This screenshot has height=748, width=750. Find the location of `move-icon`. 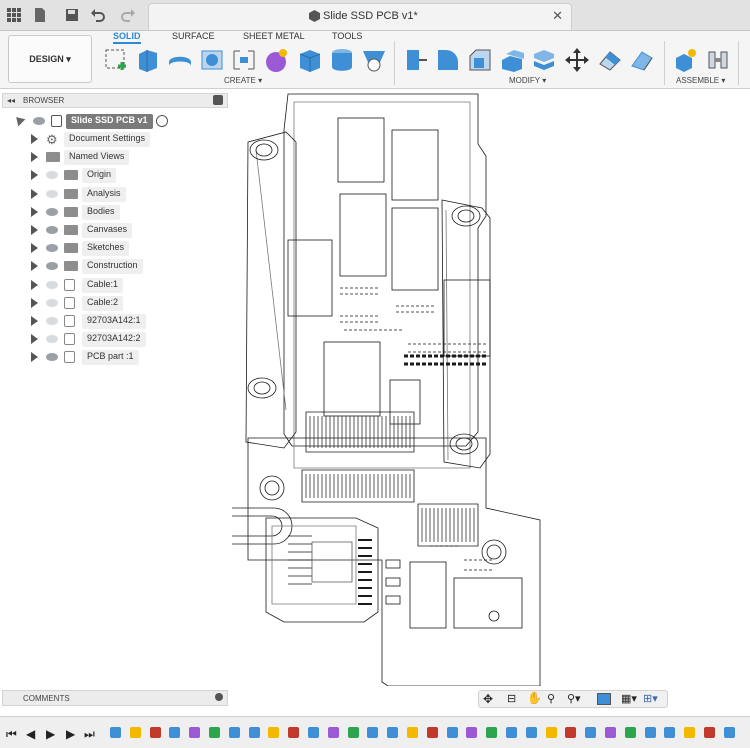

move-icon is located at coordinates (577, 60).